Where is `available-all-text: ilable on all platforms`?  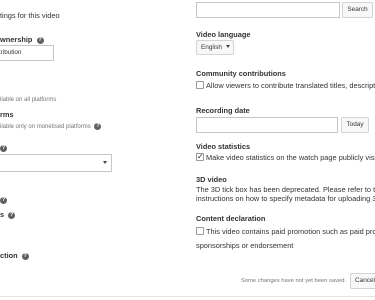
available-all-text: ilable on all platforms is located at coordinates (28, 100).